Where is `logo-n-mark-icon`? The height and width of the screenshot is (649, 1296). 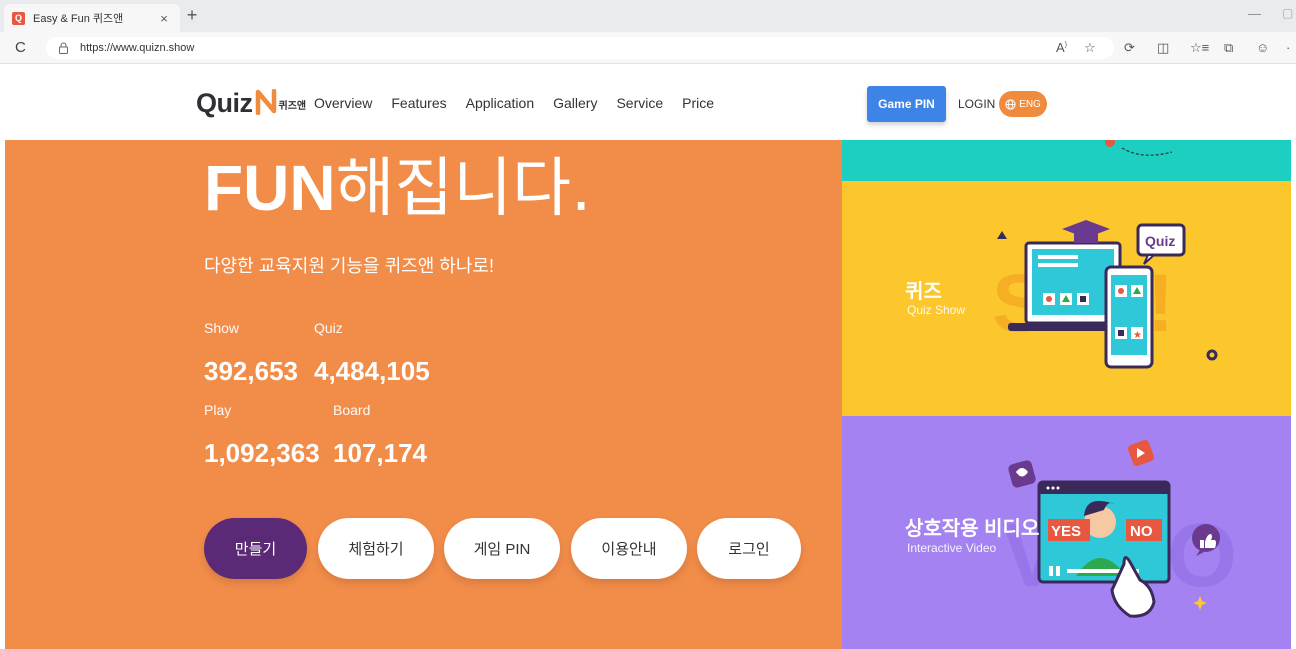 logo-n-mark-icon is located at coordinates (265, 102).